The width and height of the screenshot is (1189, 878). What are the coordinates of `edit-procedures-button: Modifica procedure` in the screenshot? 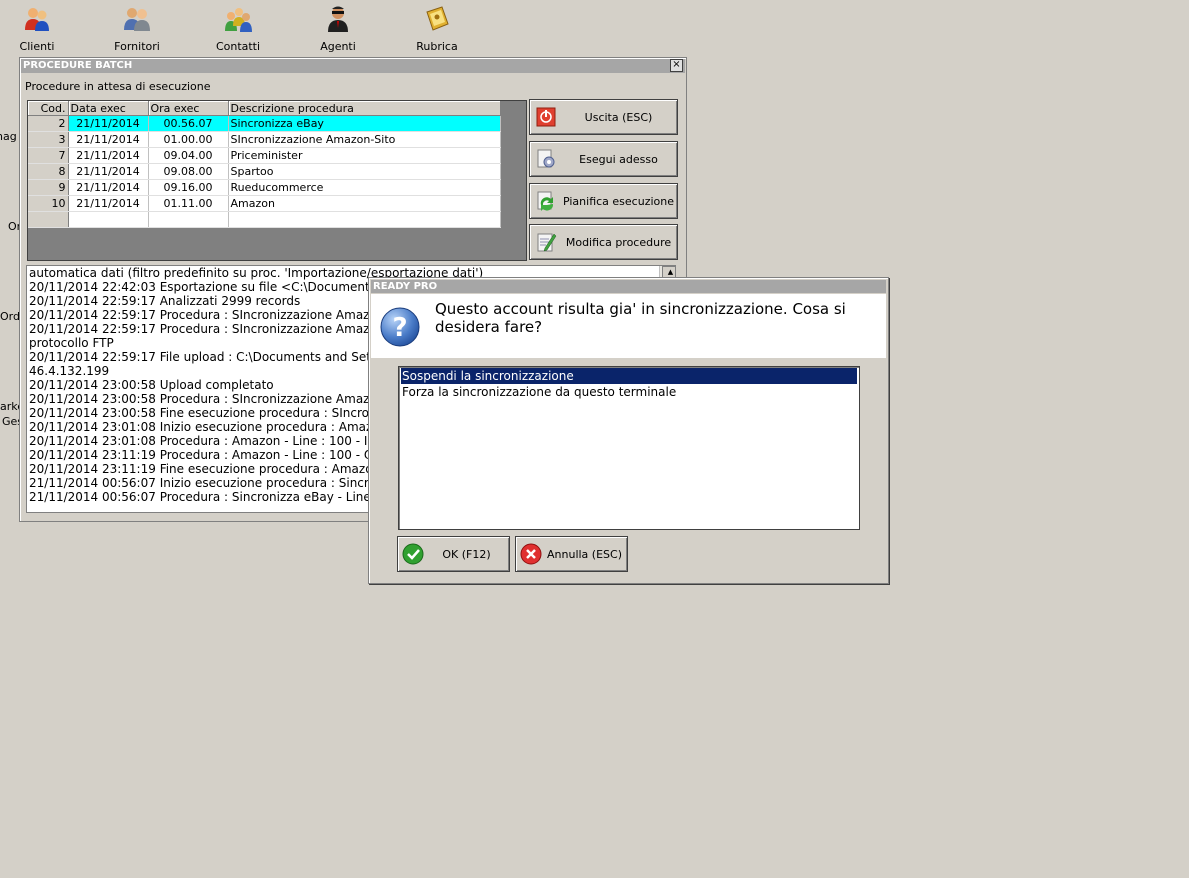 It's located at (603, 242).